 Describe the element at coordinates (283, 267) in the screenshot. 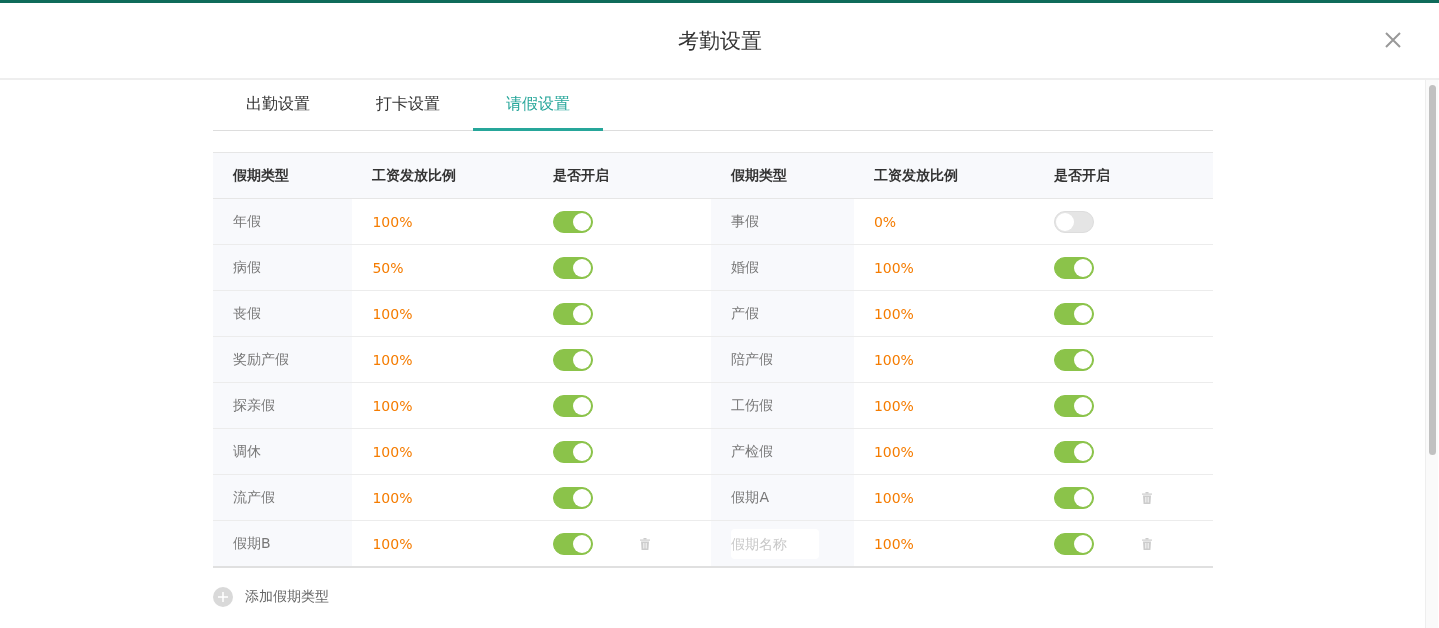

I see `leave-type-cell: 病假` at that location.